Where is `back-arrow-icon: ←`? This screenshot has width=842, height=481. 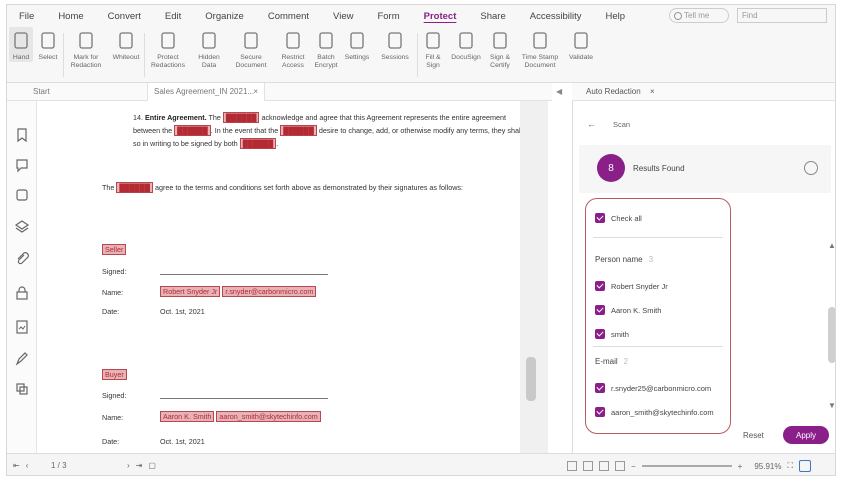 back-arrow-icon: ← is located at coordinates (591, 124).